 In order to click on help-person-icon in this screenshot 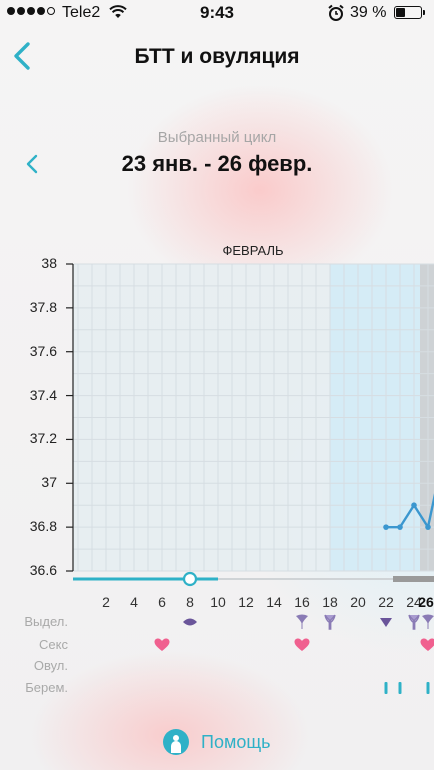, I will do `click(176, 742)`.